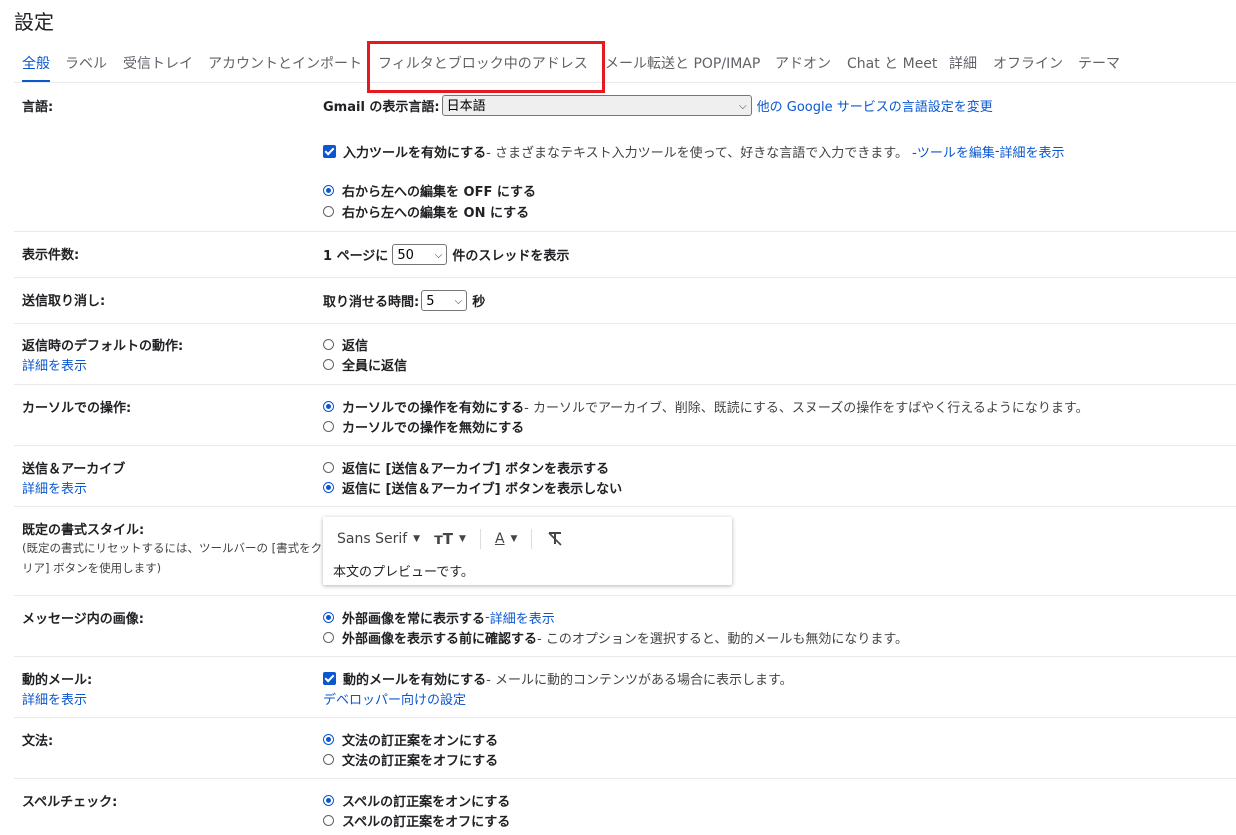 Image resolution: width=1236 pixels, height=835 pixels. I want to click on page-size-label: 表示件数:, so click(51, 255).